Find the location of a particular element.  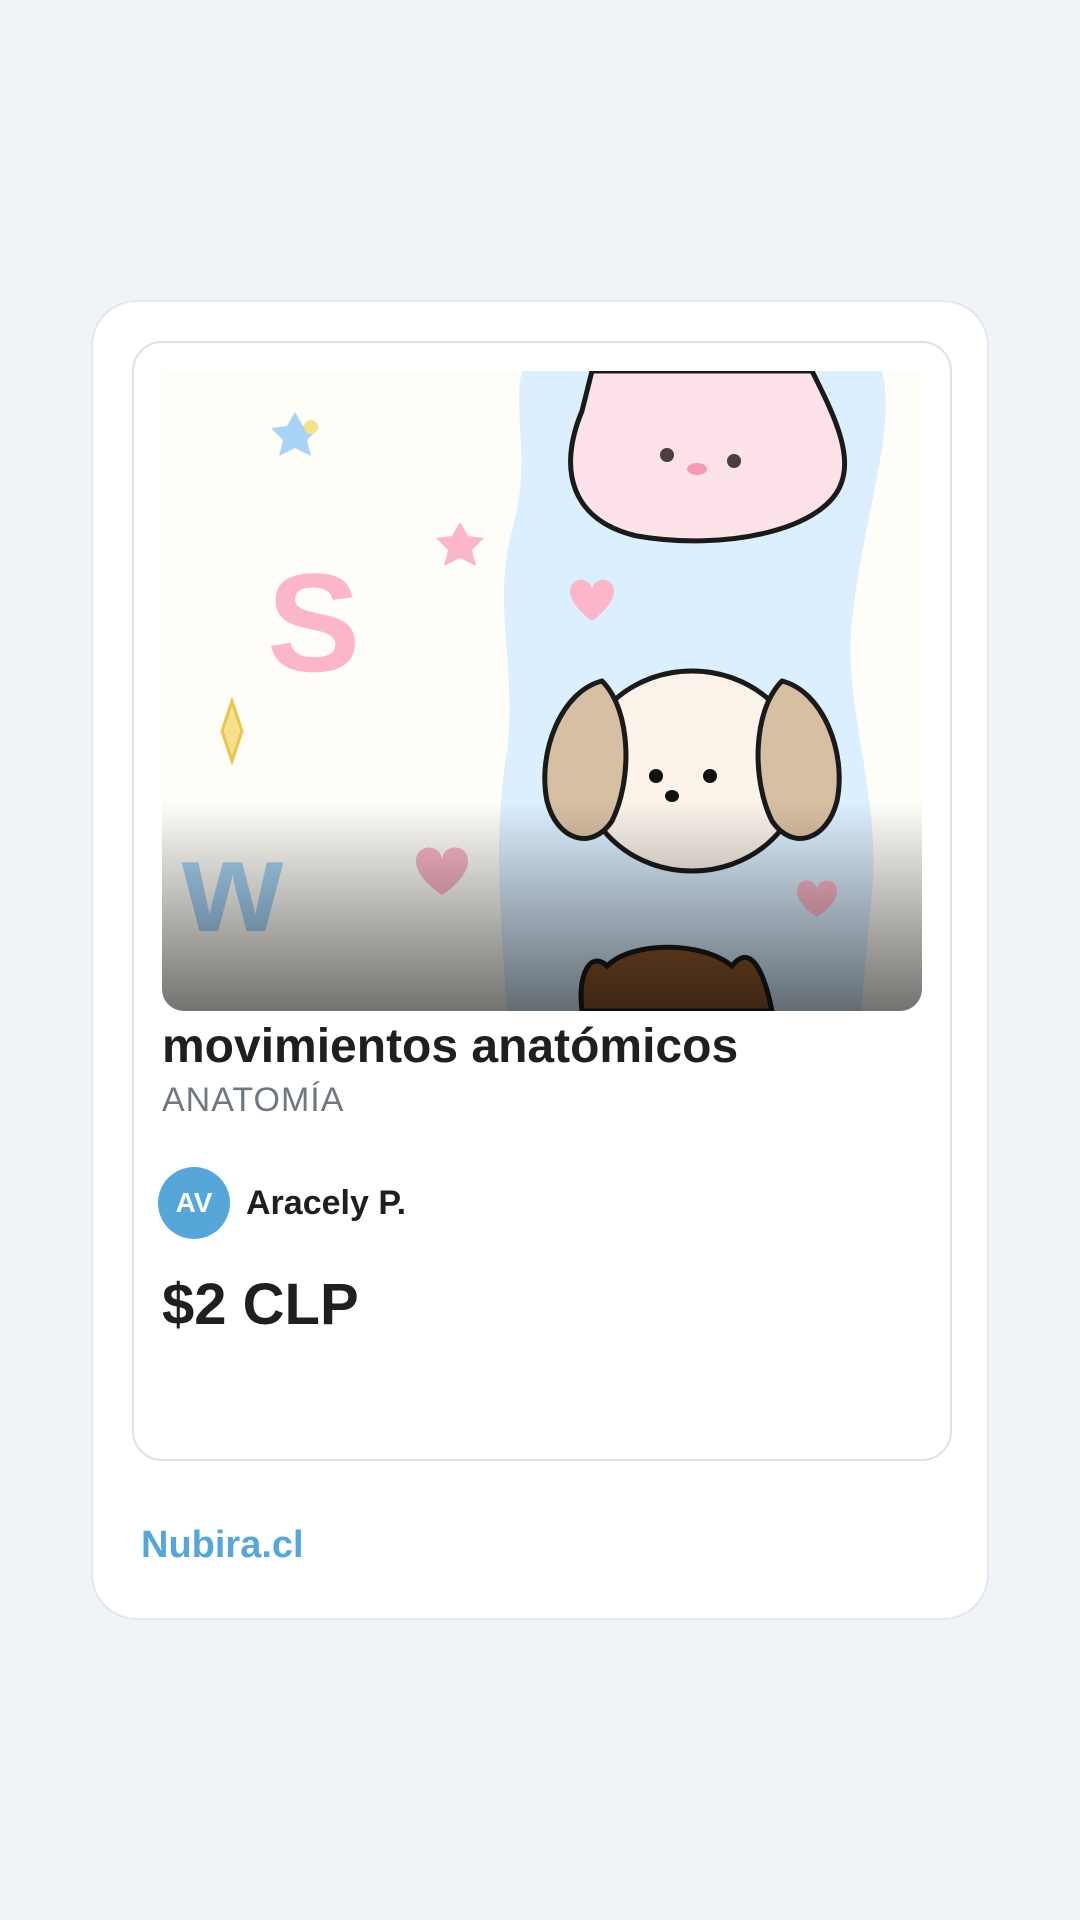

product-price: $2 CLP is located at coordinates (260, 1304).